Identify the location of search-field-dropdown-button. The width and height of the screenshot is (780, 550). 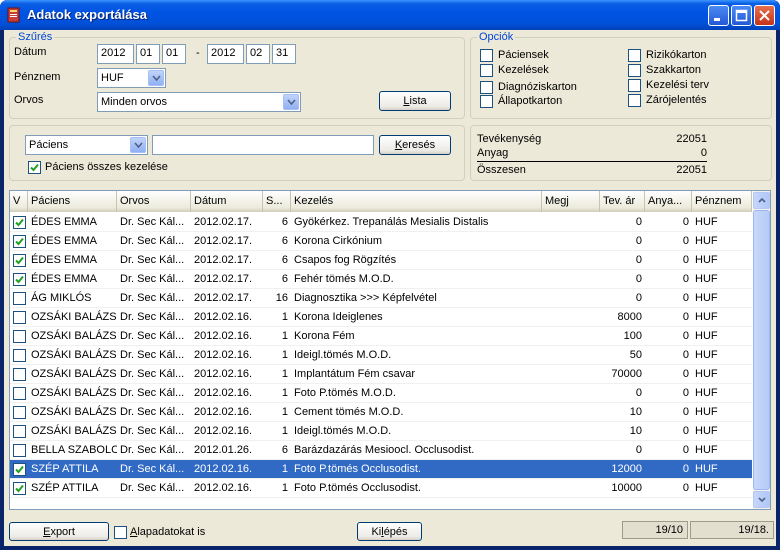
(138, 145).